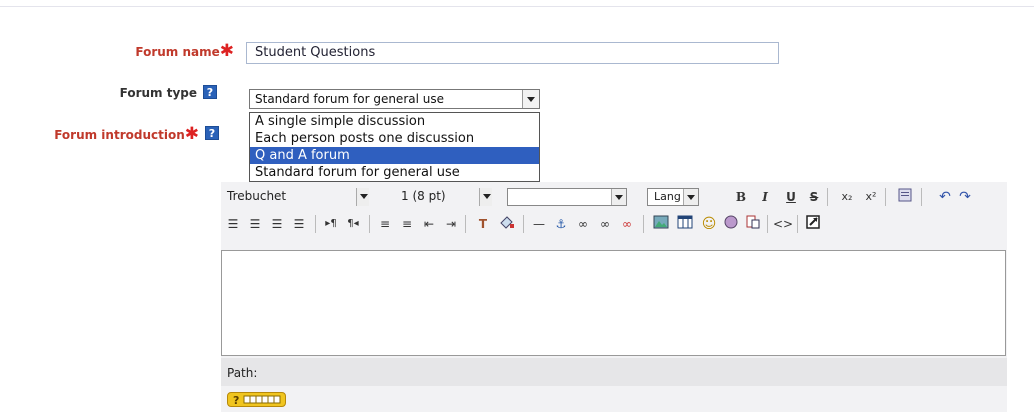 The height and width of the screenshot is (412, 1034). What do you see at coordinates (517, 6) in the screenshot?
I see `top-divider` at bounding box center [517, 6].